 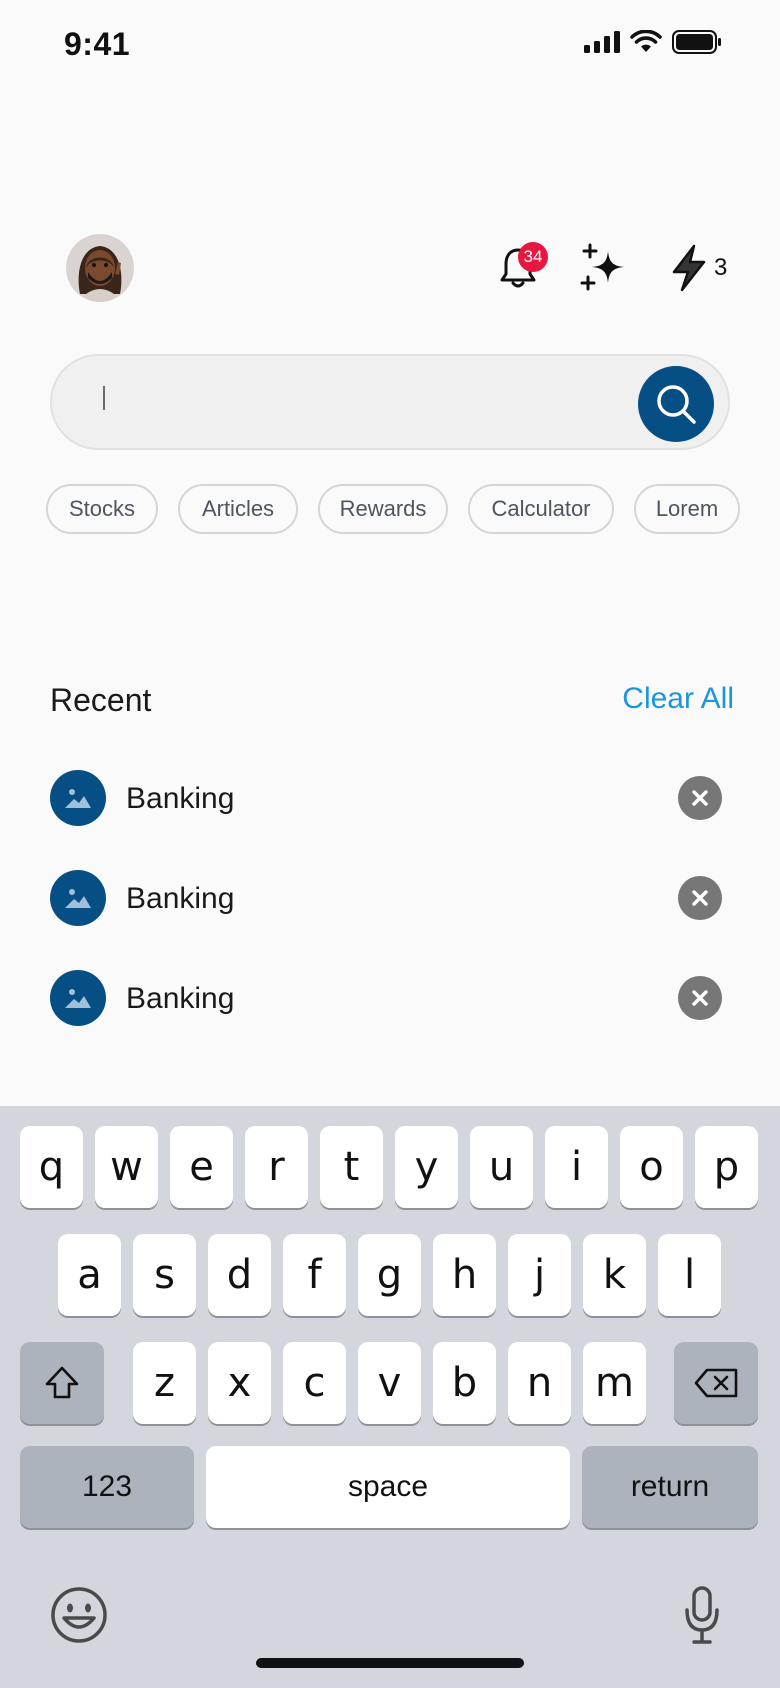 What do you see at coordinates (678, 699) in the screenshot?
I see `clear-all-button: Clear All` at bounding box center [678, 699].